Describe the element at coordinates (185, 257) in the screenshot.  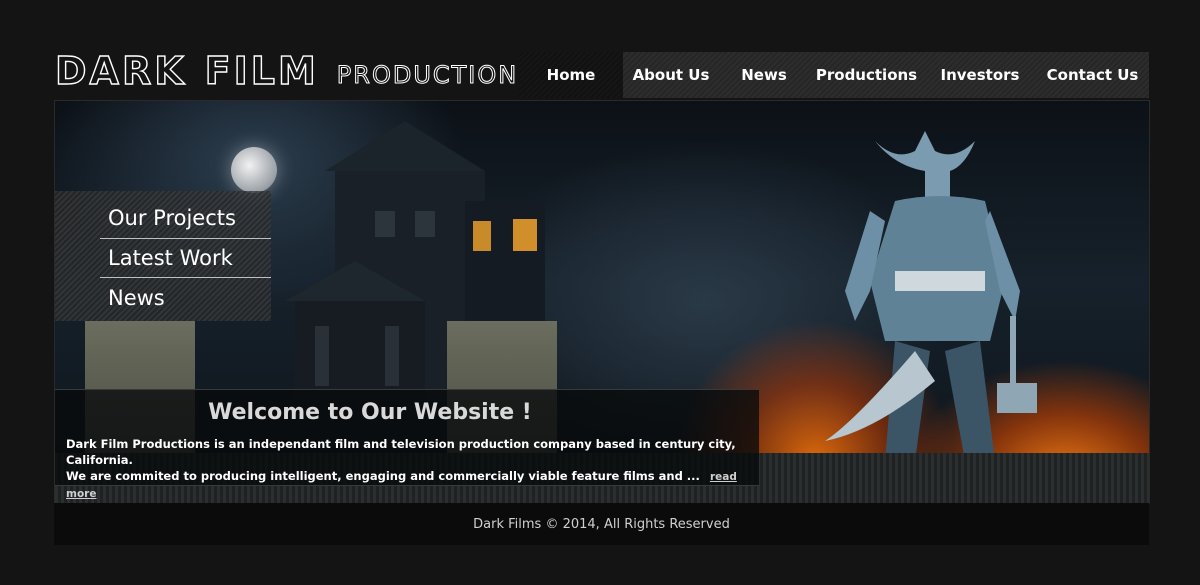
I see `side-menu-latest-work: Latest Work` at that location.